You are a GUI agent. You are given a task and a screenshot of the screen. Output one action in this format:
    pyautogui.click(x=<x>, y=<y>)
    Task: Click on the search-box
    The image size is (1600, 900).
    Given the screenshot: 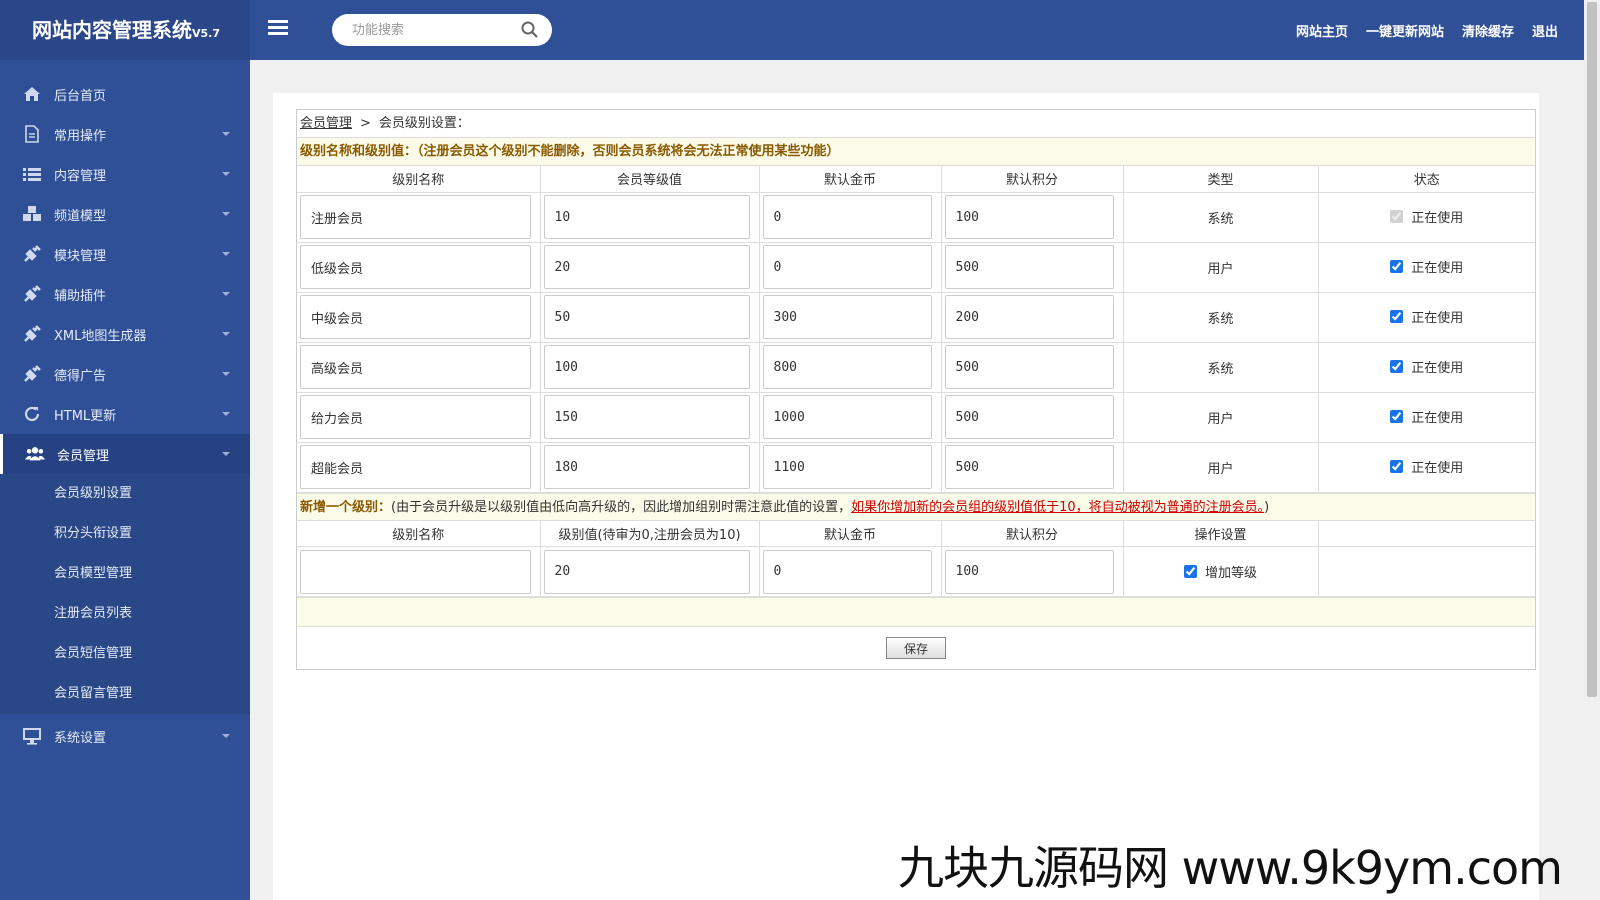 What is the action you would take?
    pyautogui.click(x=442, y=30)
    